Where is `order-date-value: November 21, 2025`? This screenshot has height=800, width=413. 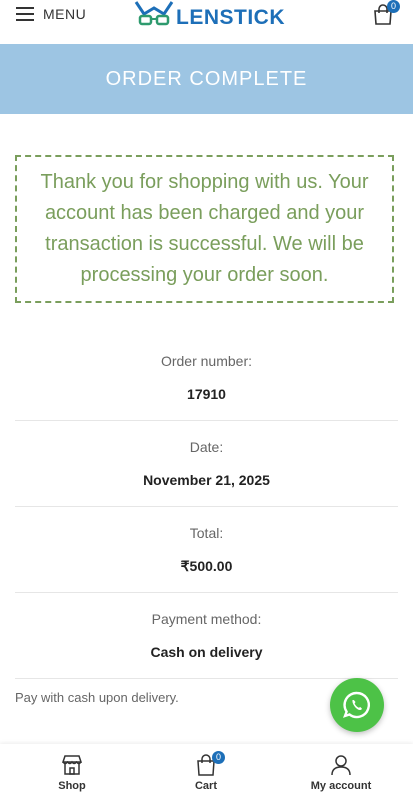 order-date-value: November 21, 2025 is located at coordinates (206, 480).